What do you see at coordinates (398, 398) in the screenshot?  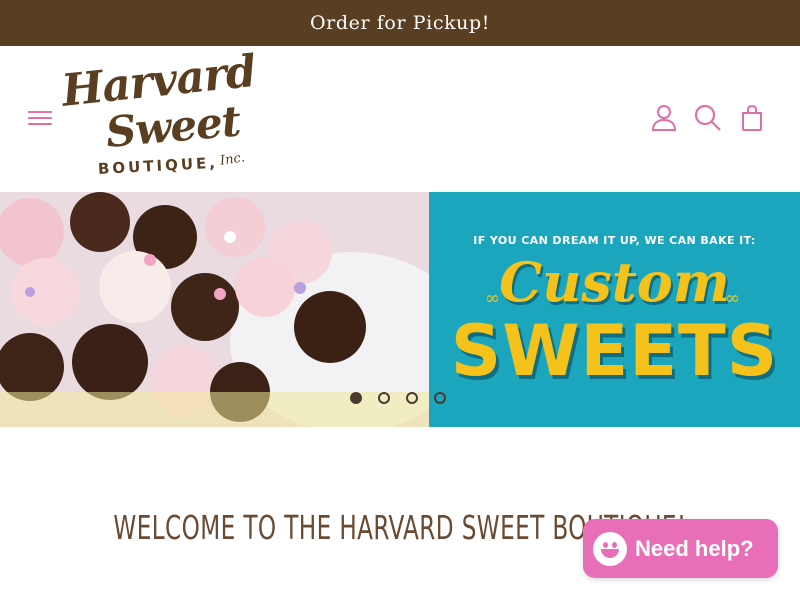 I see `slideshow-dots` at bounding box center [398, 398].